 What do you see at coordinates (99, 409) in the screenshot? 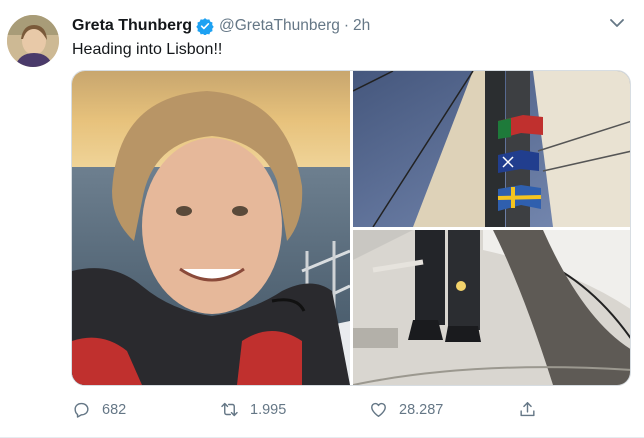
I see `reply-button: 682` at bounding box center [99, 409].